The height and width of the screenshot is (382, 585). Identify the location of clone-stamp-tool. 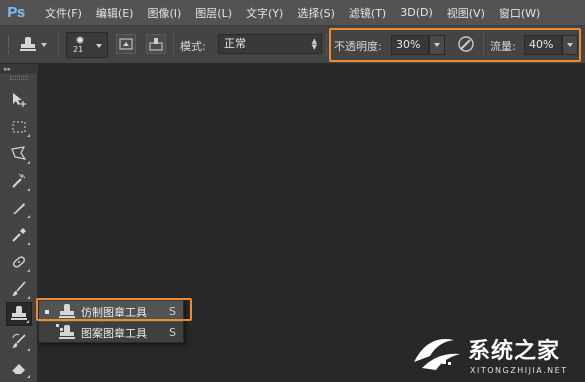
(19, 314).